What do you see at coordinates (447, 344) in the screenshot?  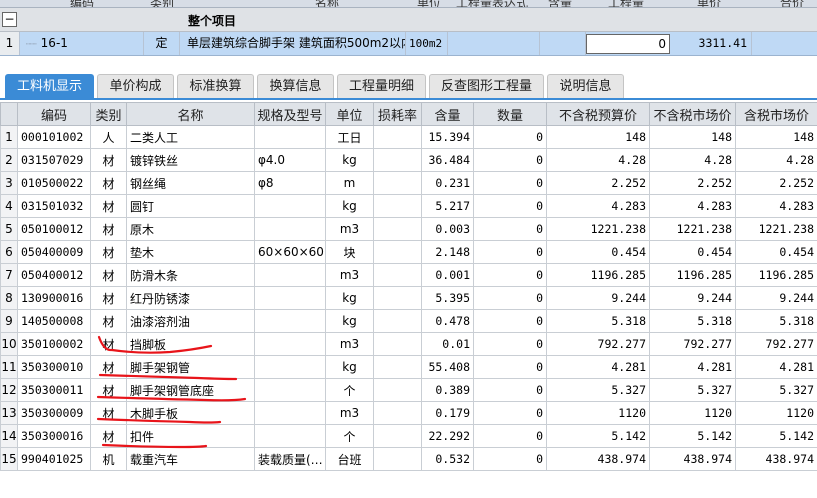 I see `content-cell: 0.01` at bounding box center [447, 344].